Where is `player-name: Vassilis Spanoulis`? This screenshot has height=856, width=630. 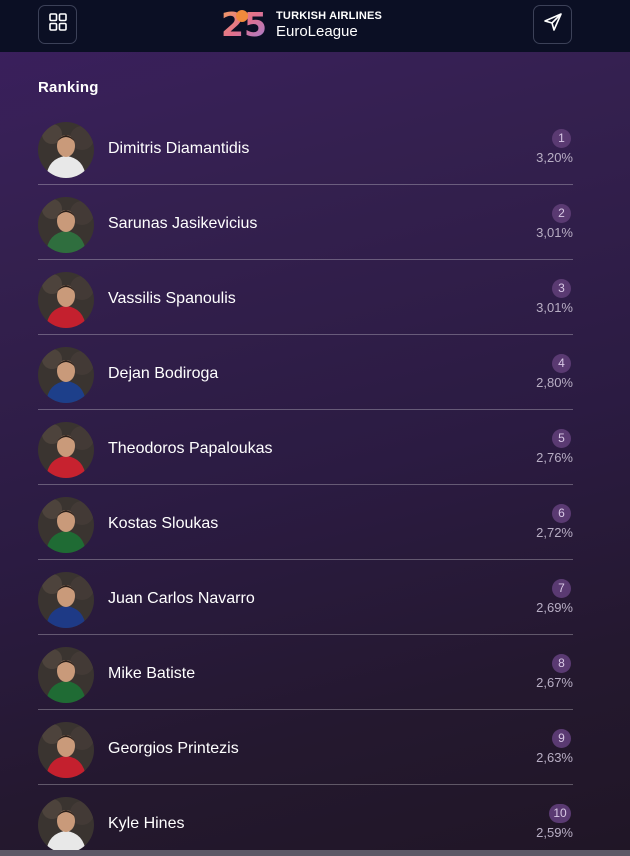 player-name: Vassilis Spanoulis is located at coordinates (172, 298).